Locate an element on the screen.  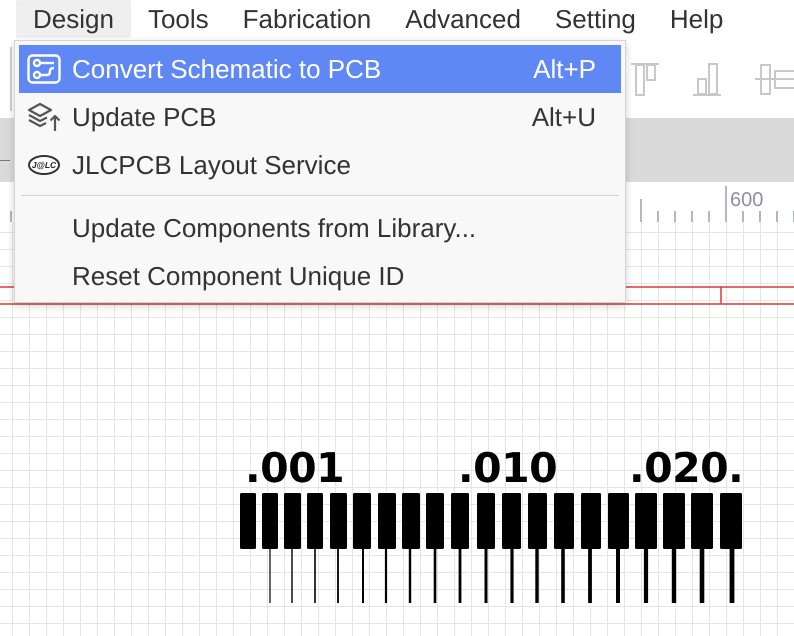
shortcut-text: Alt+P is located at coordinates (564, 69).